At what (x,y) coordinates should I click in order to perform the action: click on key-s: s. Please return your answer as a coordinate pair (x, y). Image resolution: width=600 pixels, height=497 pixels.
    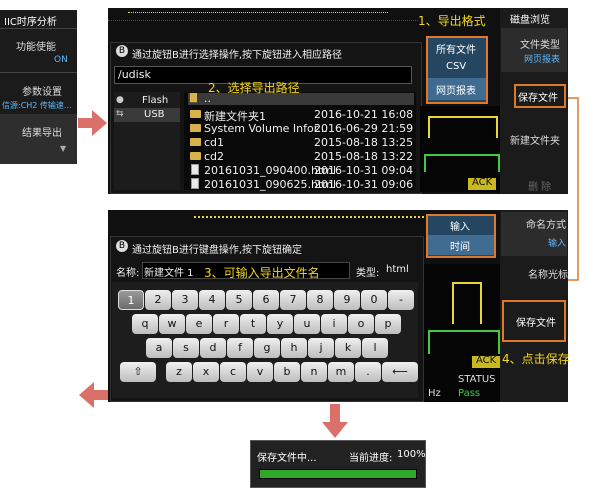
    Looking at the image, I should click on (186, 348).